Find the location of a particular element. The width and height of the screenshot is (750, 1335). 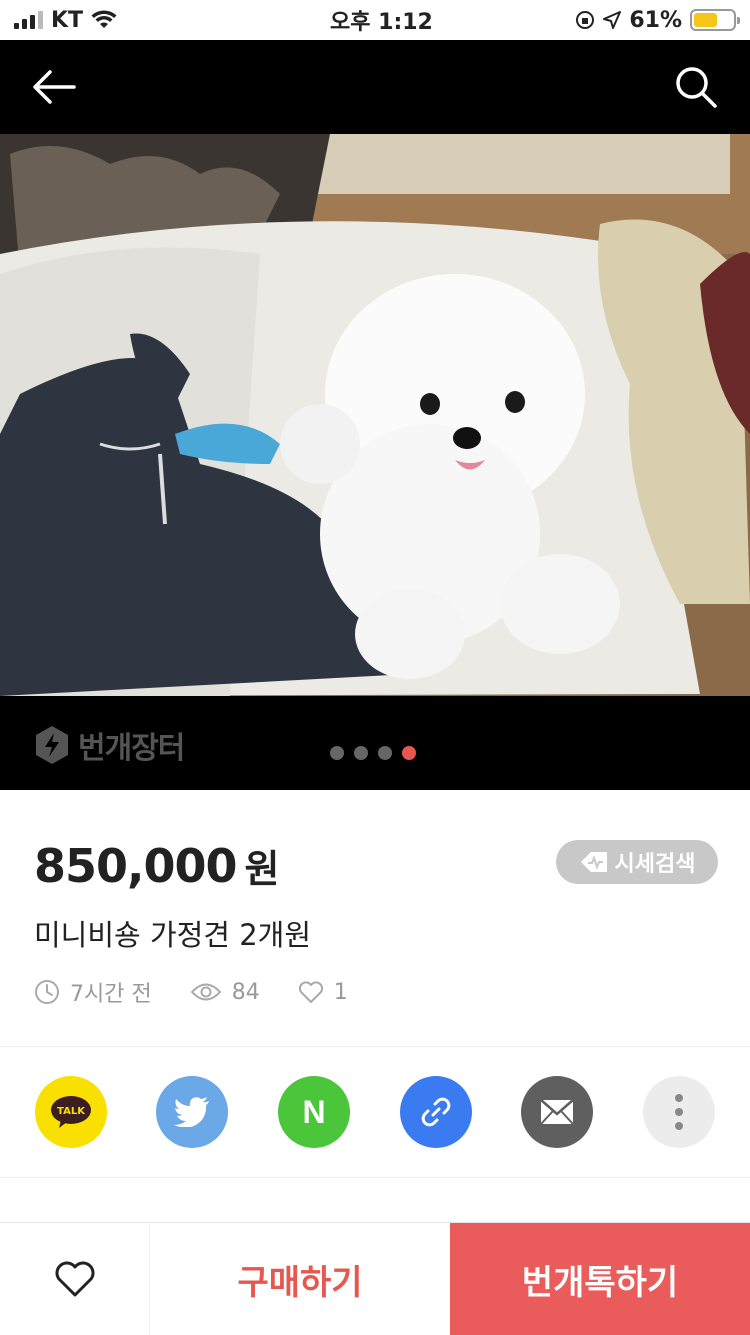

like-count-text: 1 is located at coordinates (340, 992).